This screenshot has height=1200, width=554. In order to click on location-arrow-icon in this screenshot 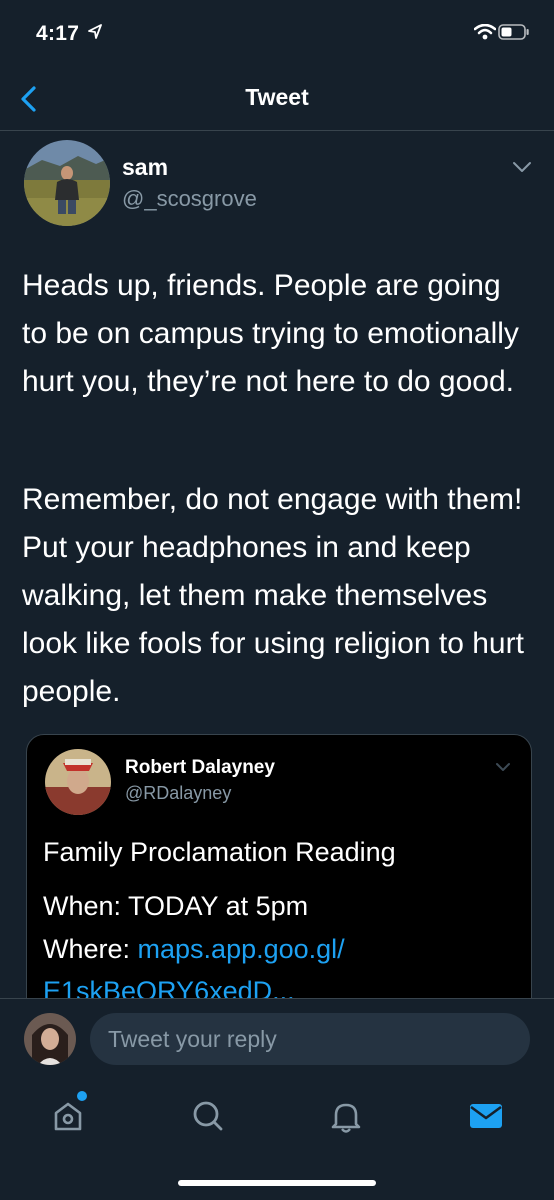, I will do `click(95, 31)`.